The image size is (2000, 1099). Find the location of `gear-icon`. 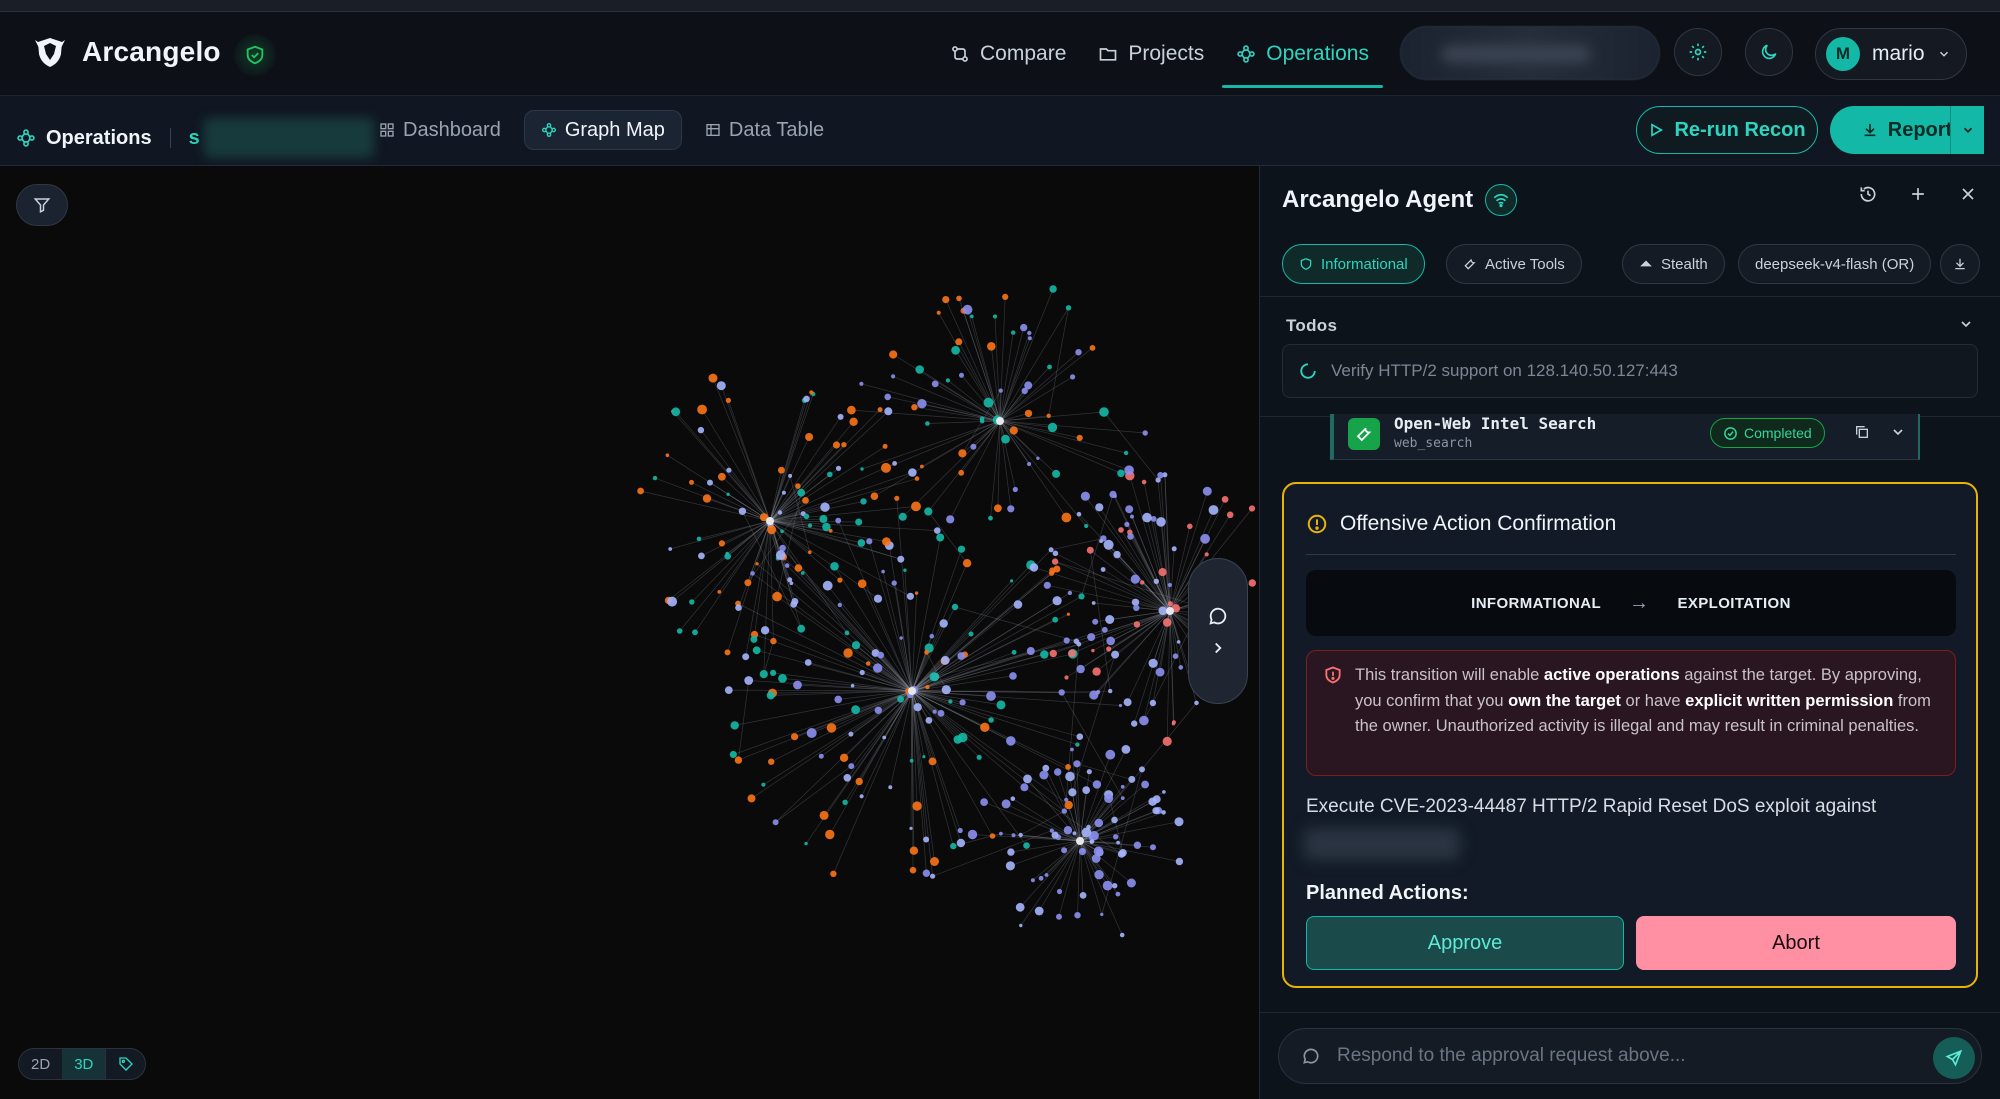

gear-icon is located at coordinates (1698, 52).